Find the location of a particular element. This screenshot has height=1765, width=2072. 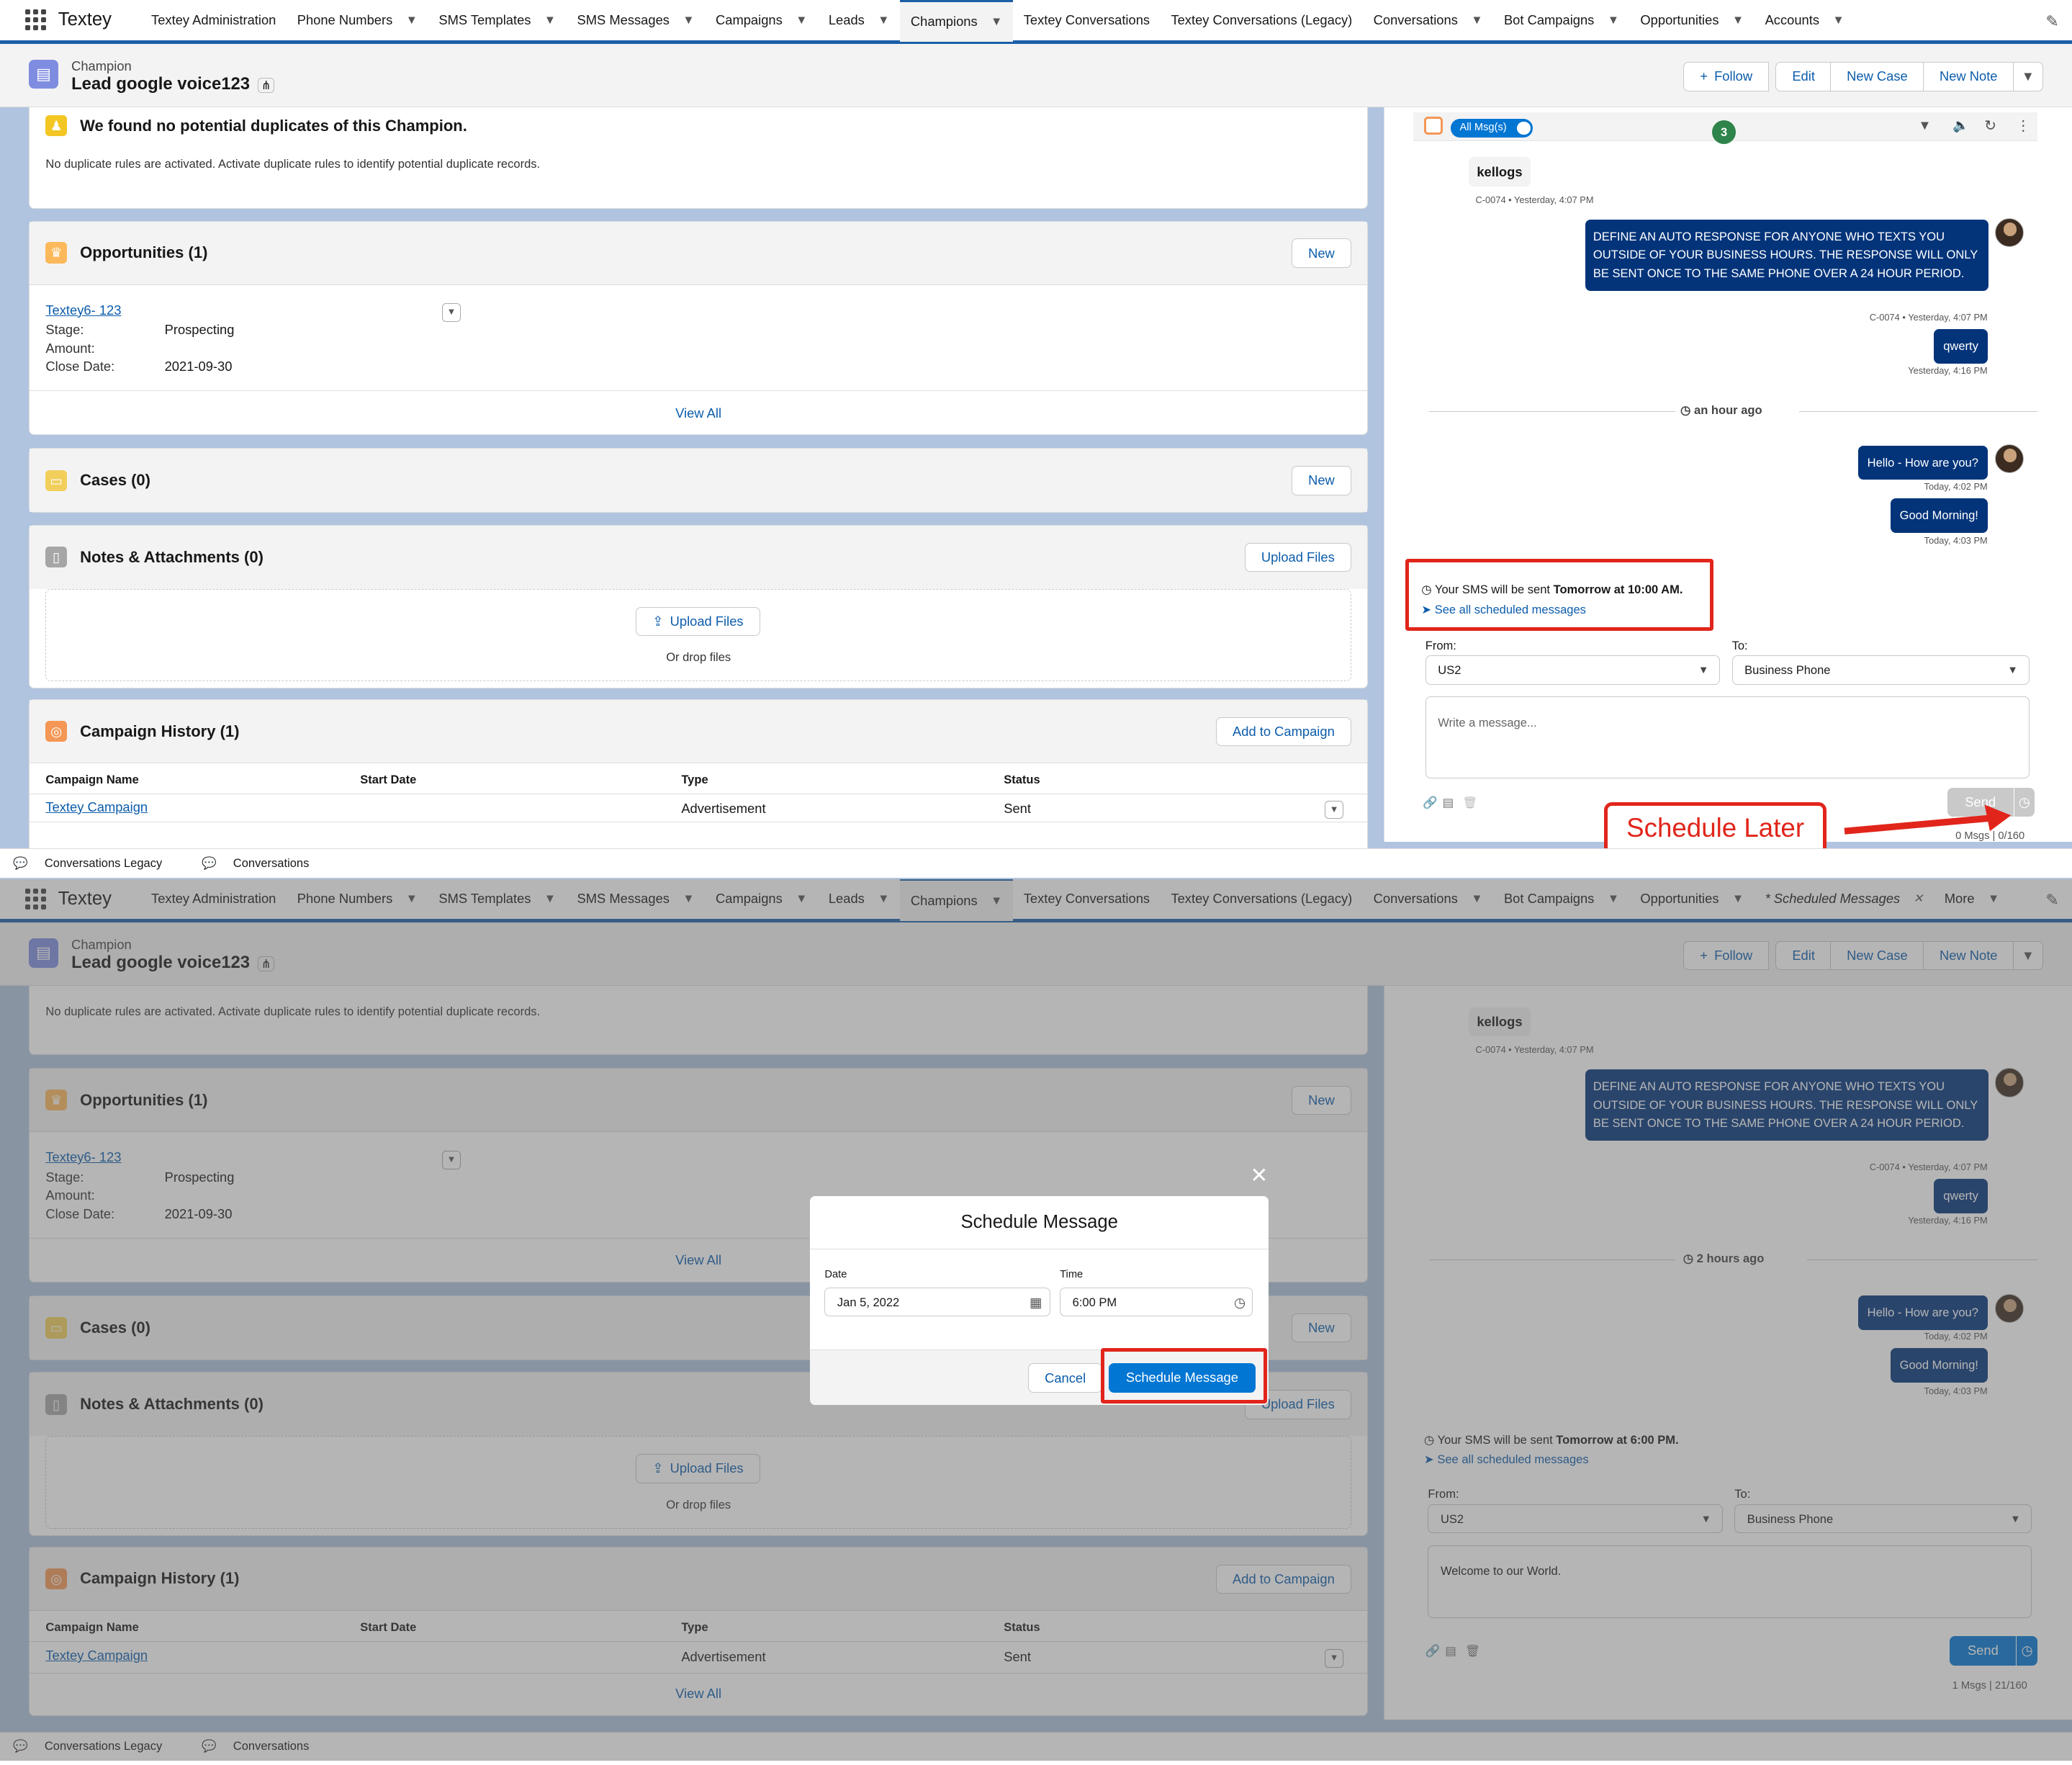

time-input: 6:00 PM ◷ is located at coordinates (1156, 1302).